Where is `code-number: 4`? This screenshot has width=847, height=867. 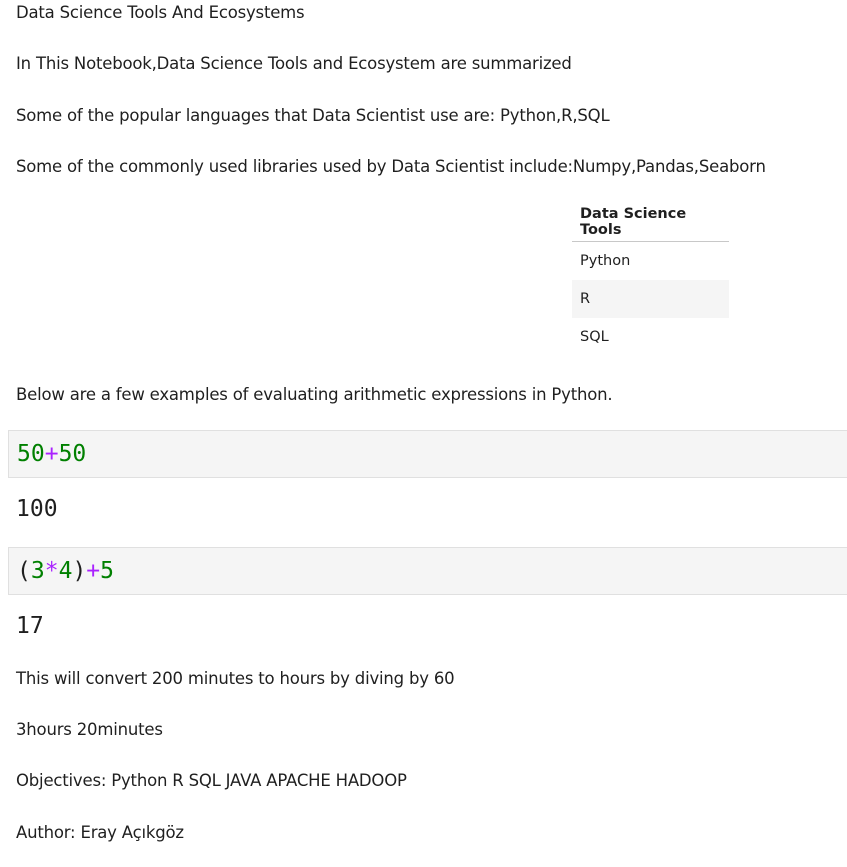 code-number: 4 is located at coordinates (65, 571).